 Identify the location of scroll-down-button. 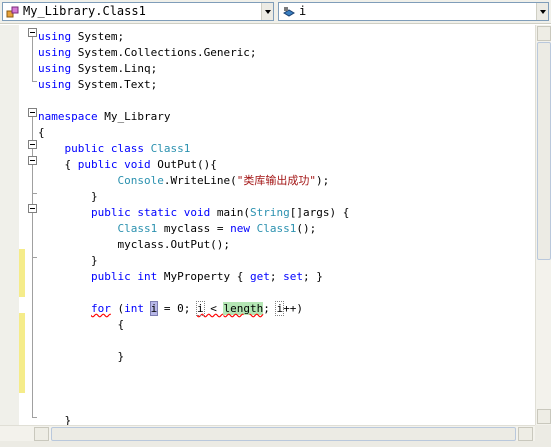
(544, 416).